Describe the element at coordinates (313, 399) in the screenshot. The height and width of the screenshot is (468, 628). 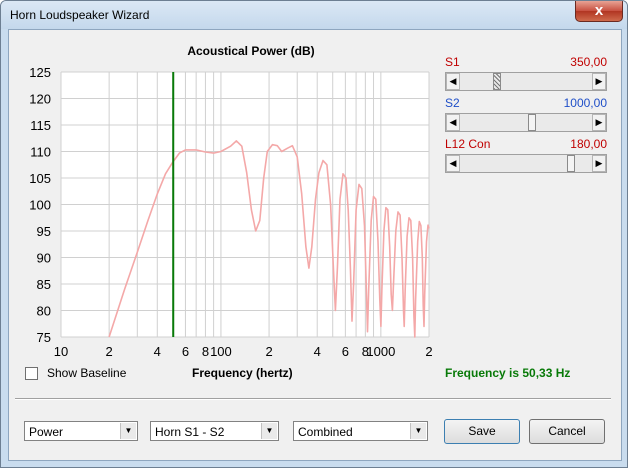
I see `separator` at that location.